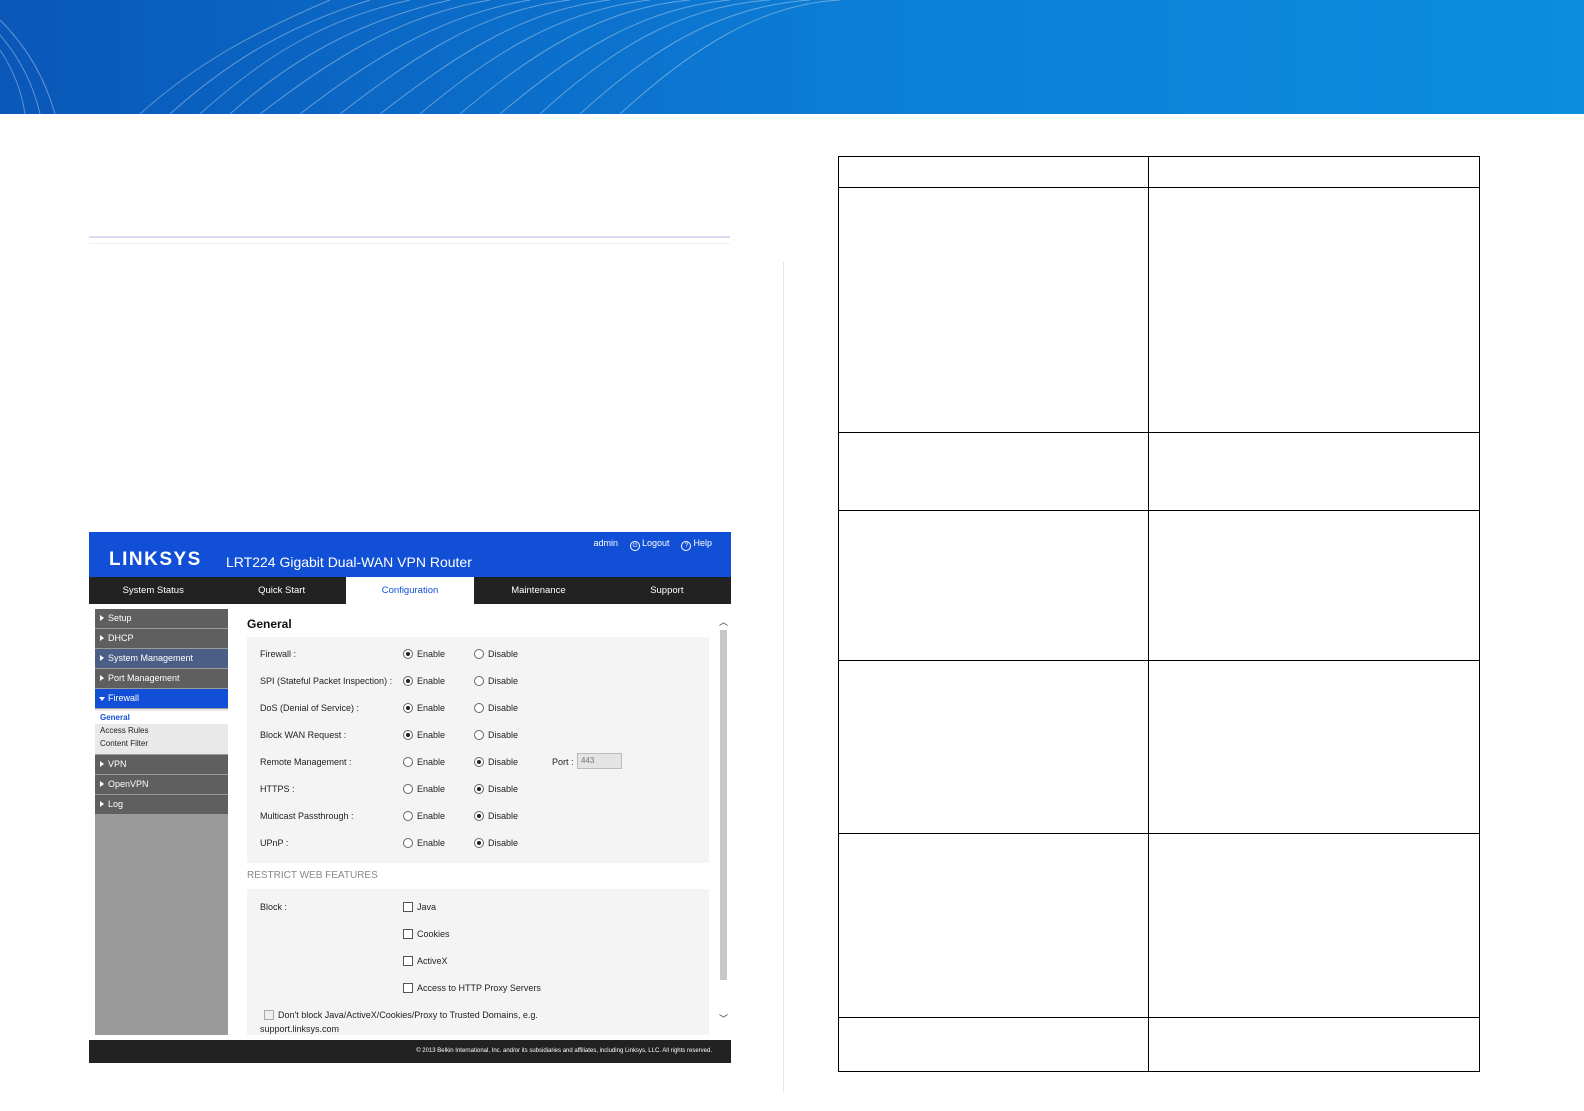 The image size is (1584, 1111). I want to click on setting-row-block-wan: Block WAN Request : Enable Disable, so click(480, 736).